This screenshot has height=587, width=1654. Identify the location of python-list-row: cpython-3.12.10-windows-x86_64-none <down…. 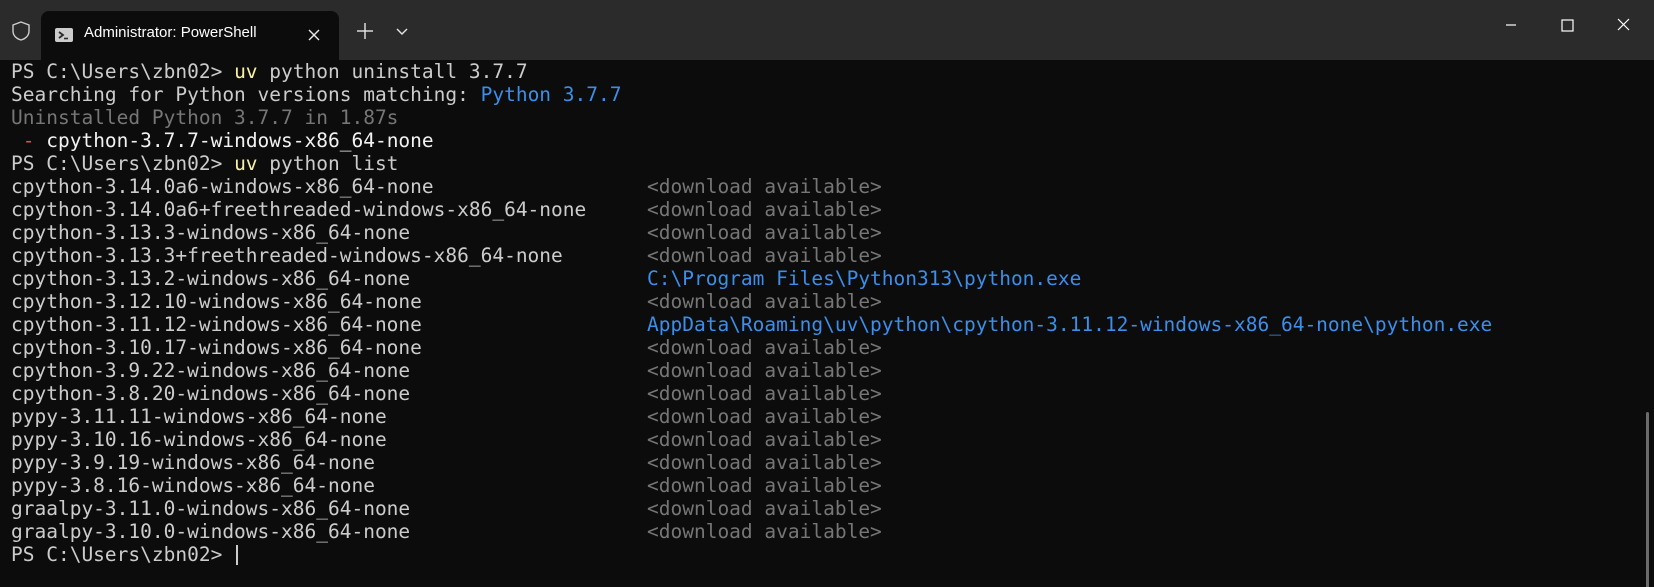
(446, 301).